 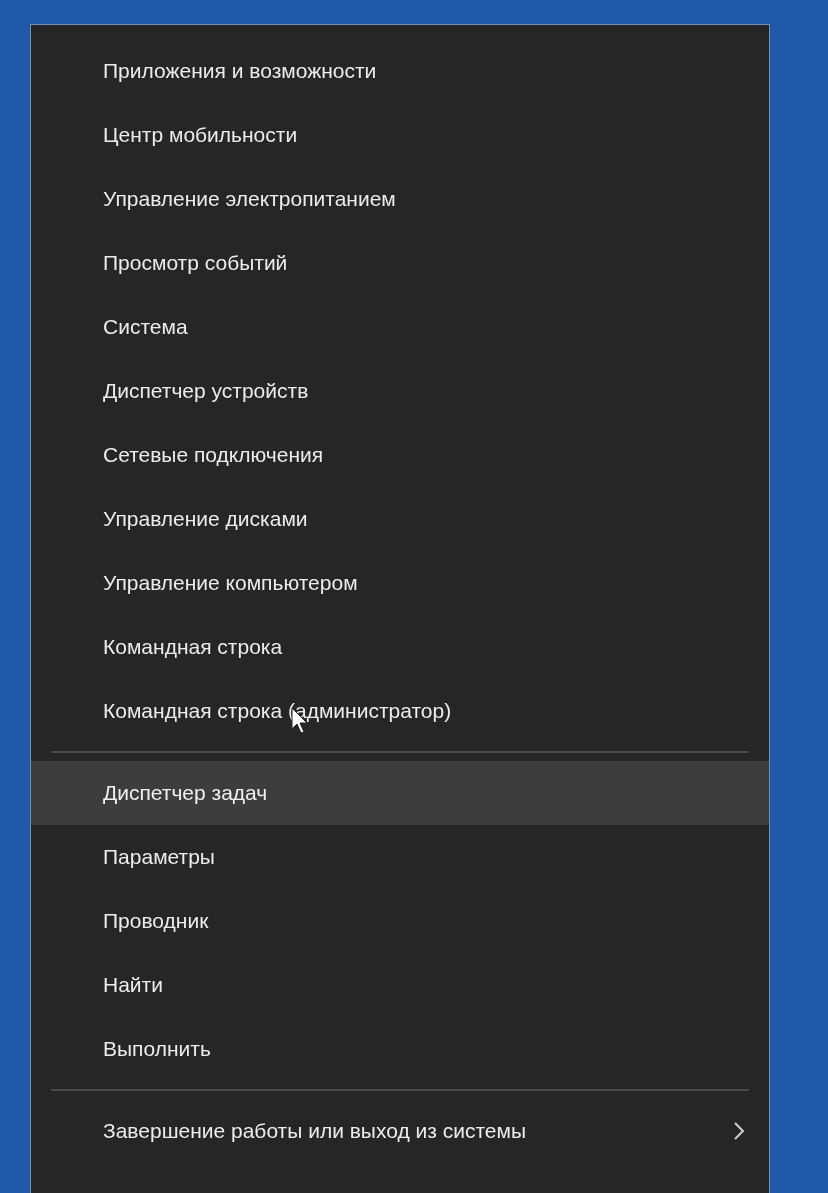 I want to click on menu-item: Завершение работы или выход из системы, so click(x=400, y=1131).